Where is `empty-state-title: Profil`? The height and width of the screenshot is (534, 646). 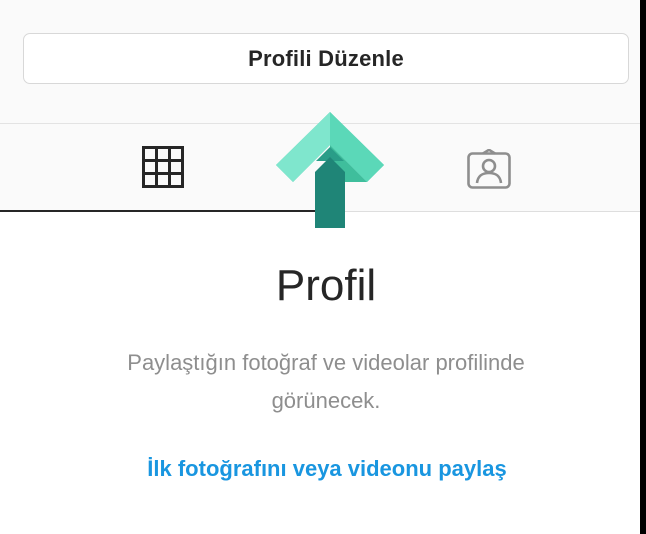 empty-state-title: Profil is located at coordinates (326, 285).